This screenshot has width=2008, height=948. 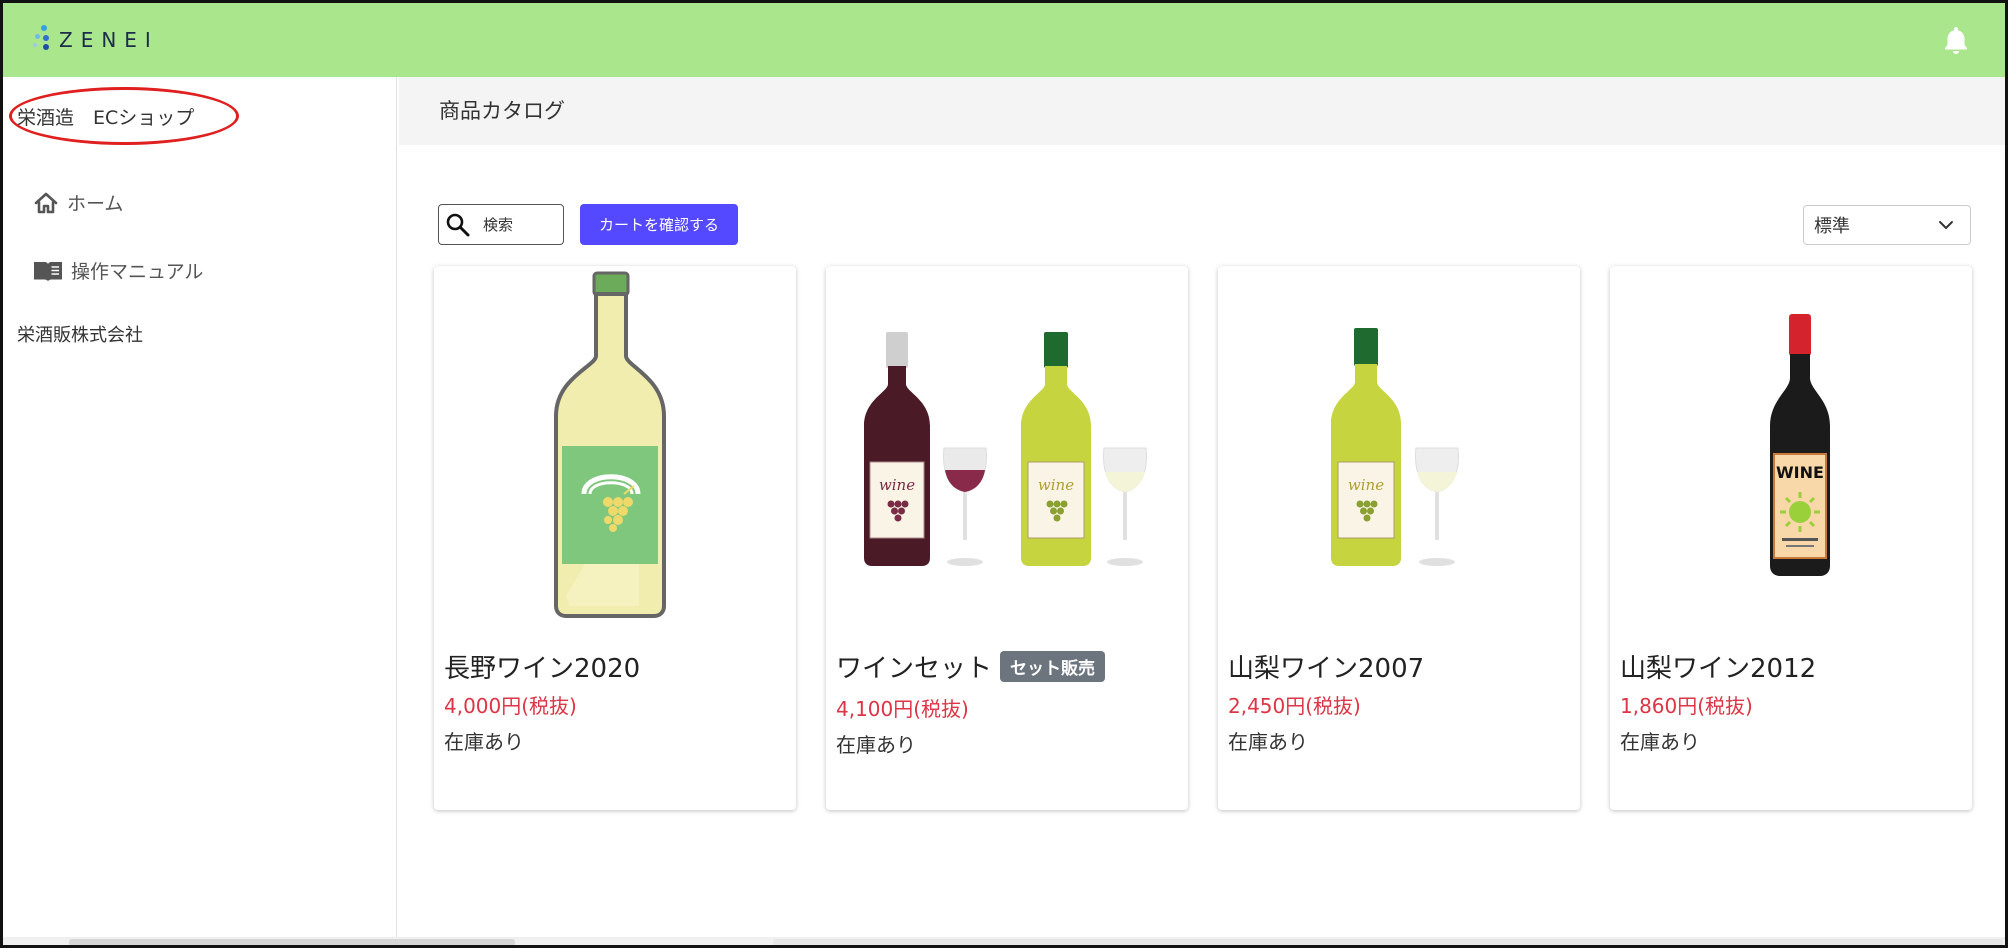 I want to click on sidebar-item-label: 操作マニュアル, so click(x=137, y=272).